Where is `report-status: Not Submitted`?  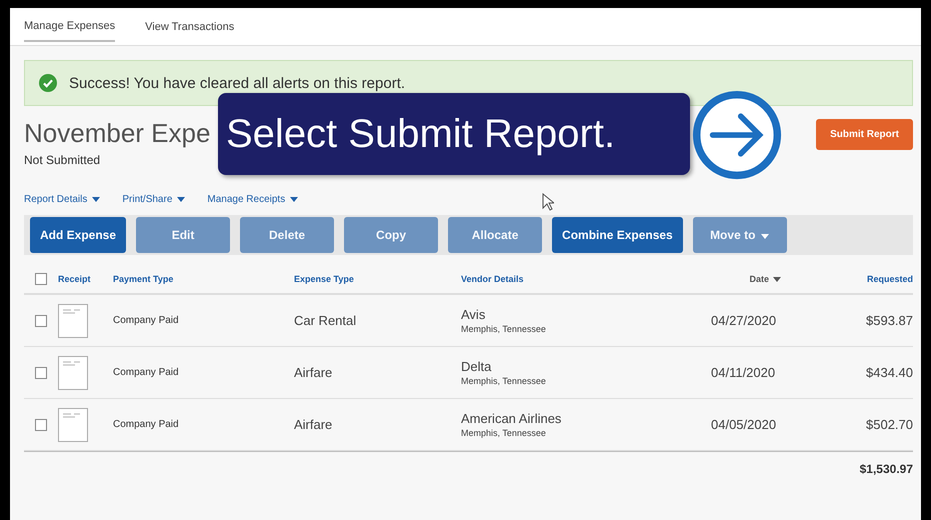 report-status: Not Submitted is located at coordinates (63, 160).